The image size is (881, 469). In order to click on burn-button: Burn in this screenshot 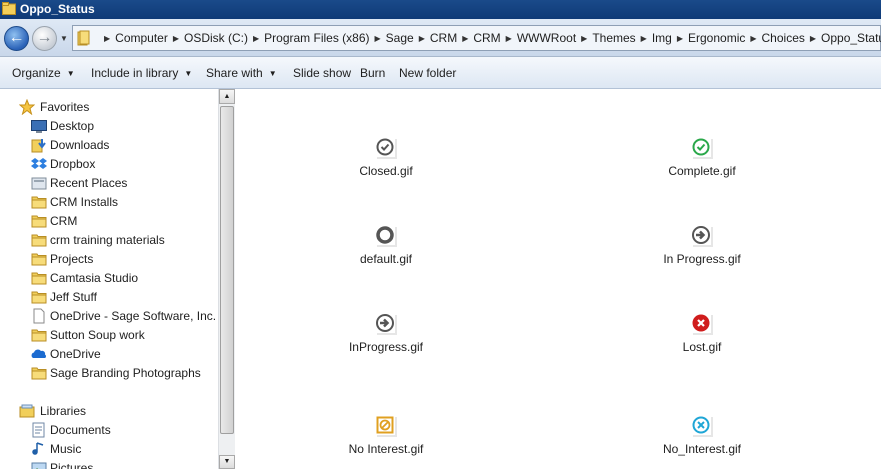, I will do `click(372, 73)`.